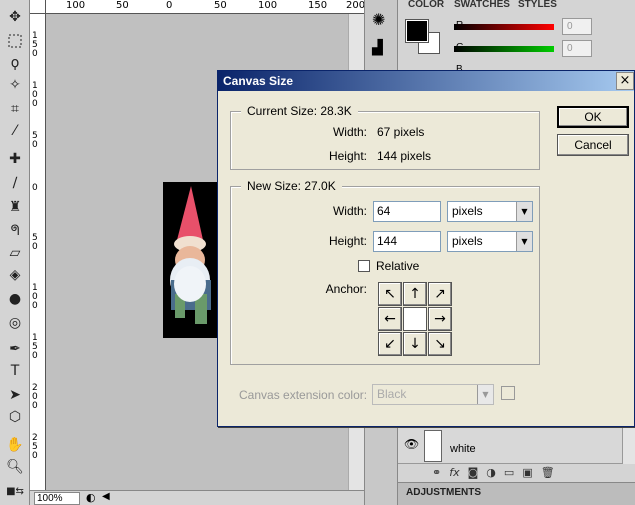 The width and height of the screenshot is (635, 505). Describe the element at coordinates (197, 497) in the screenshot. I see `status-bar: 100% ◐ ◀` at that location.